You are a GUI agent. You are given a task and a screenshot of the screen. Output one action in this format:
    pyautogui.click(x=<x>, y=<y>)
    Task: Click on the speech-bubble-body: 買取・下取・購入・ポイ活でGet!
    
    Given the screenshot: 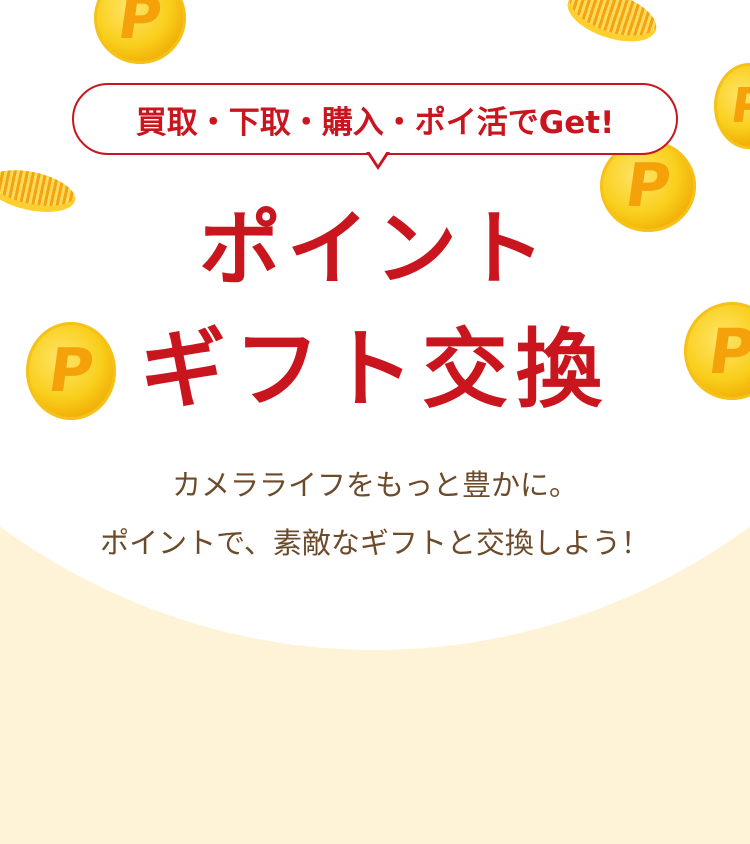 What is the action you would take?
    pyautogui.click(x=375, y=119)
    